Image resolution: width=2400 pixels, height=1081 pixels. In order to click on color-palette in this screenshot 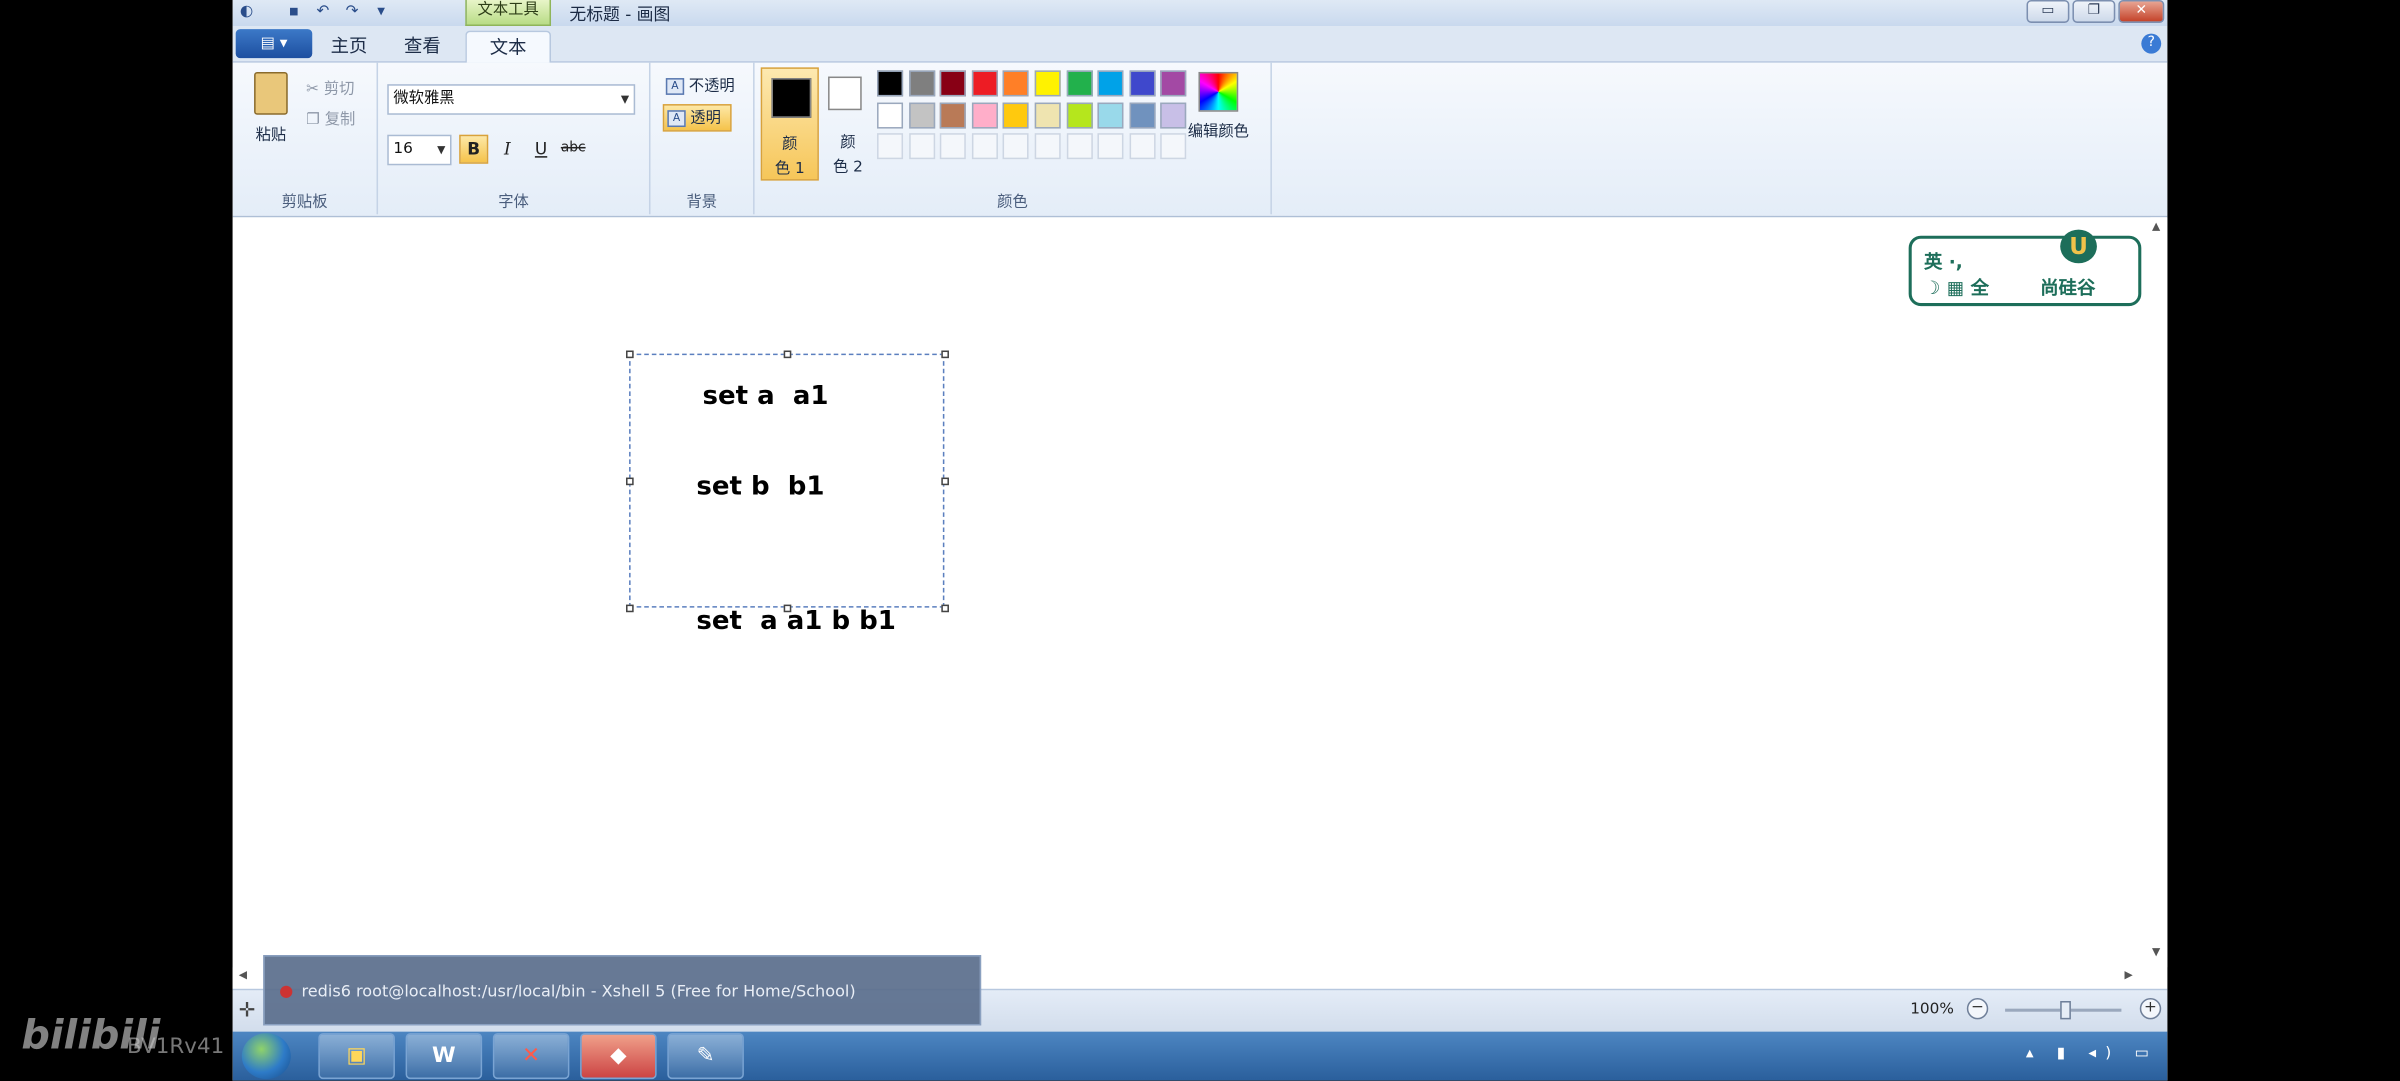, I will do `click(1032, 115)`.